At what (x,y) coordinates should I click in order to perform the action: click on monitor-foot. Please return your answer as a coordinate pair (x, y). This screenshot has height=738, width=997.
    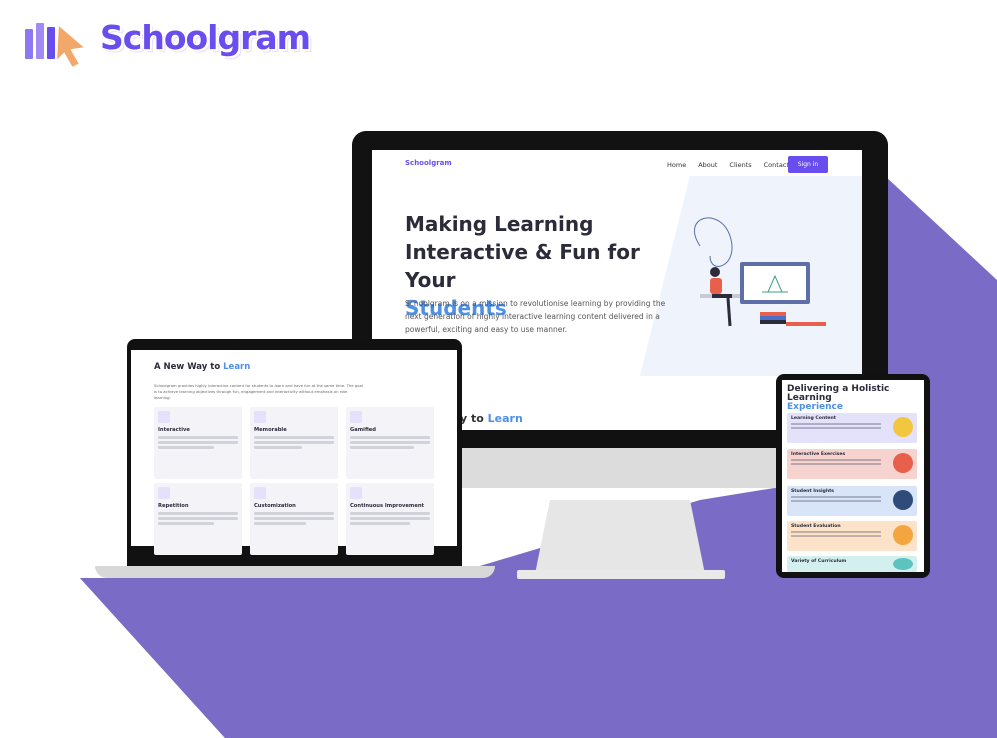
    Looking at the image, I should click on (621, 574).